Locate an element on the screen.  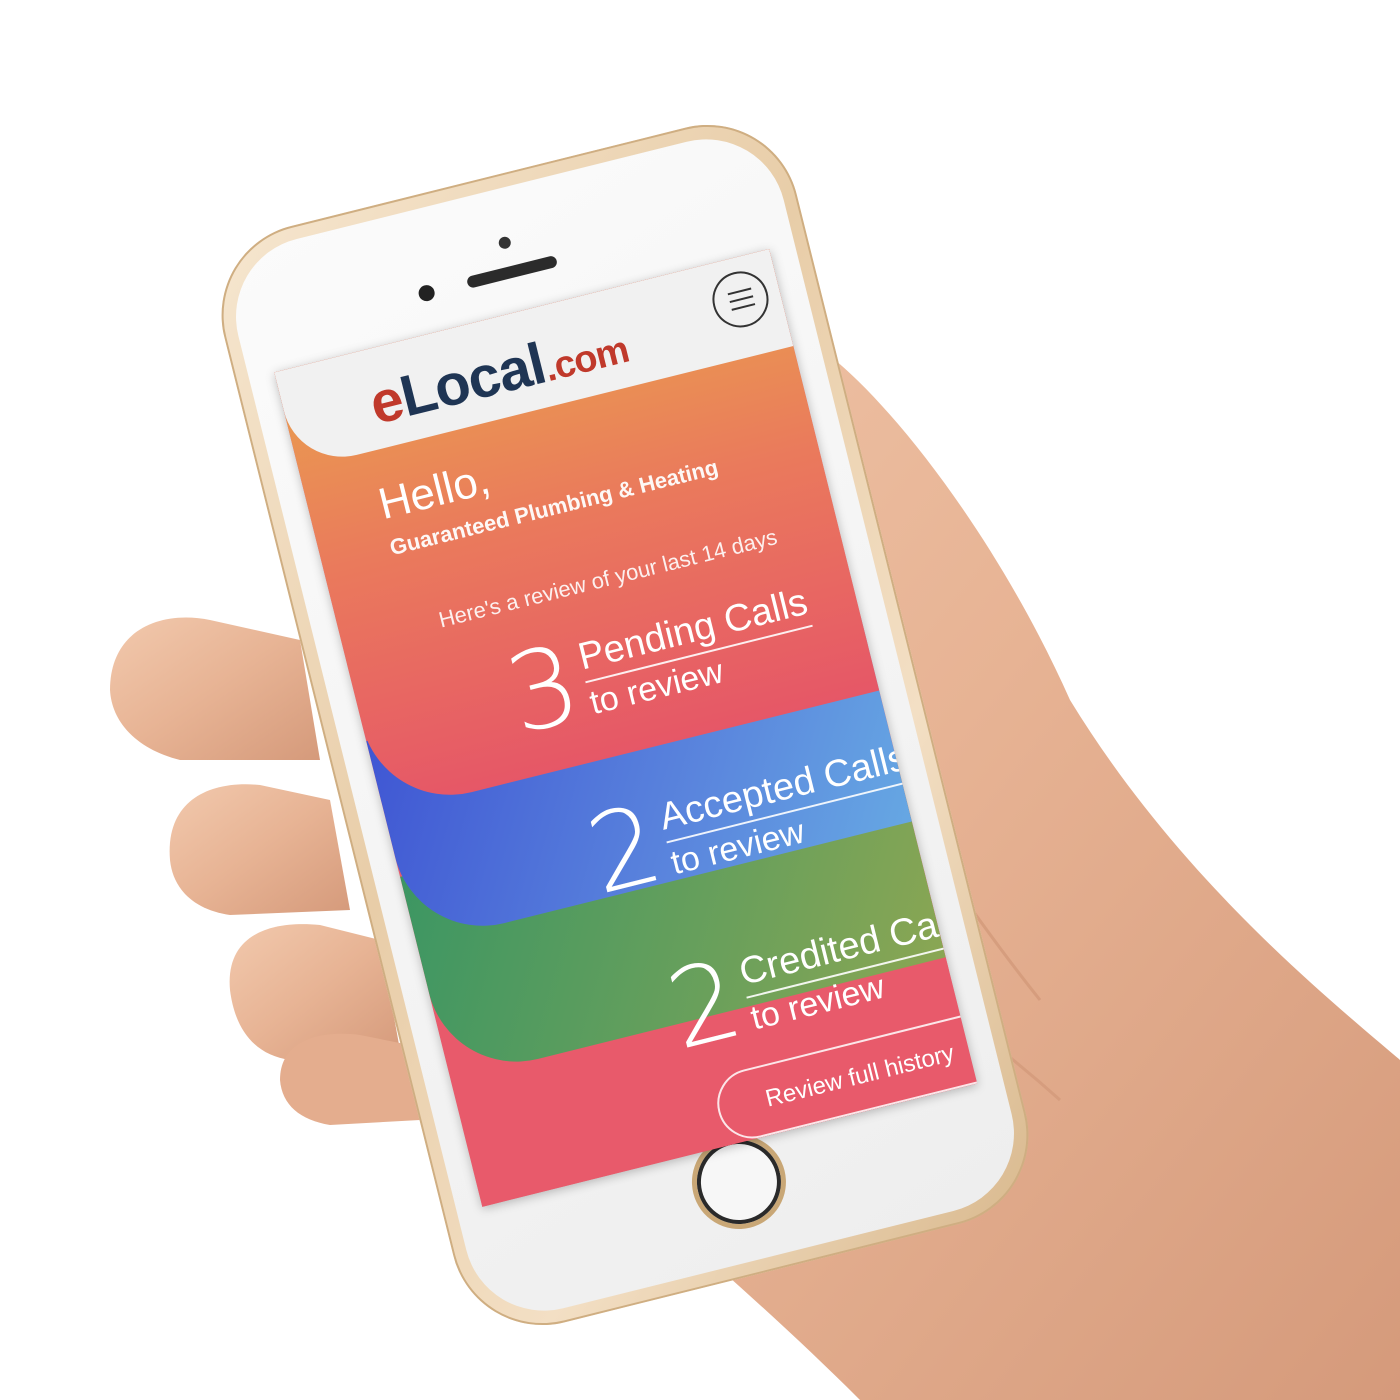
front-camera-icon is located at coordinates (426, 293).